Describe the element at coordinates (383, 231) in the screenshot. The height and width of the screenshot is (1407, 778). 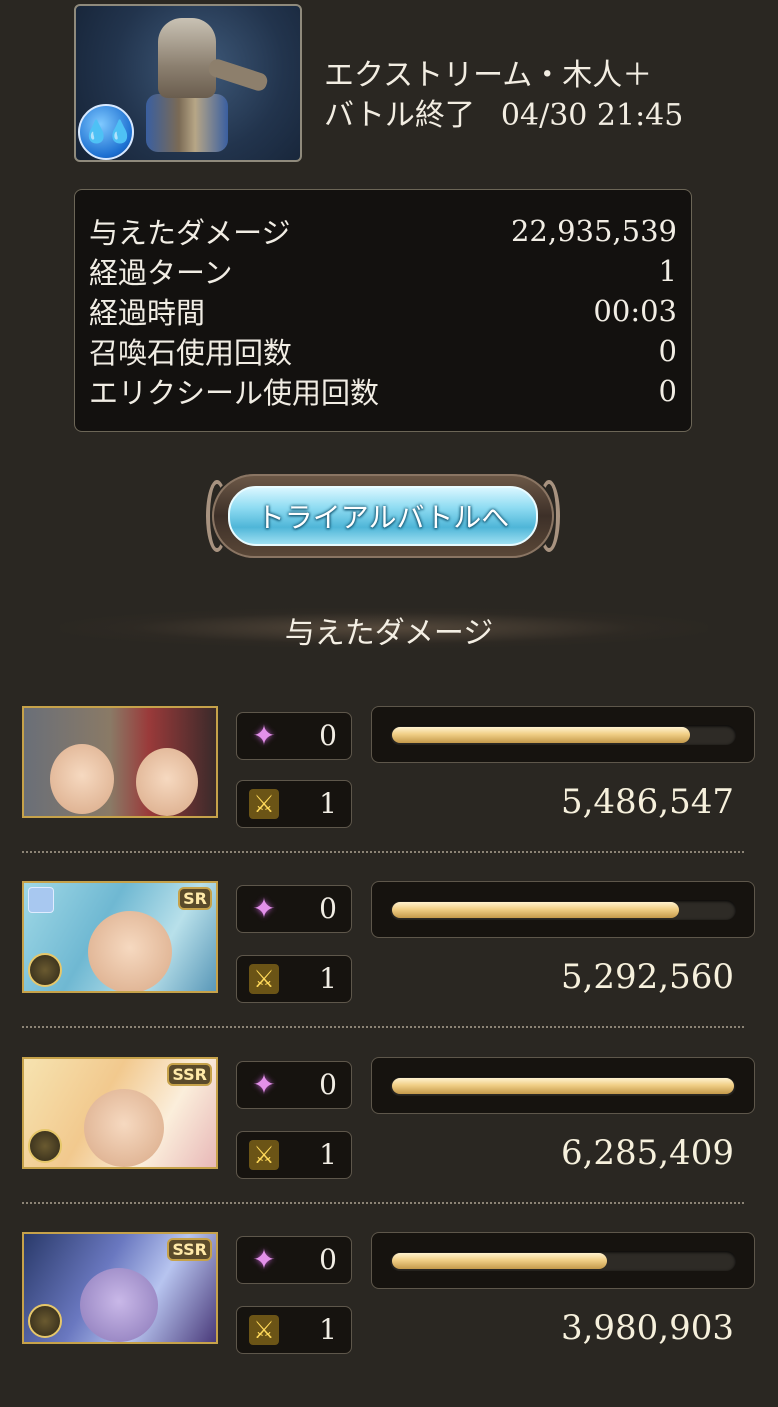
I see `stat-row-total-damage: 与えたダメージ 22,935,539` at that location.